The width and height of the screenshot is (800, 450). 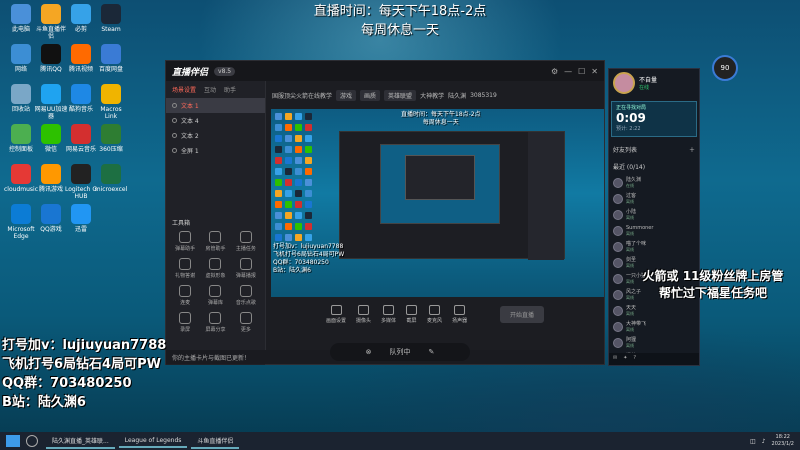 I want to click on taskbar-item: 斗鱼直播伴侣, so click(x=215, y=441).